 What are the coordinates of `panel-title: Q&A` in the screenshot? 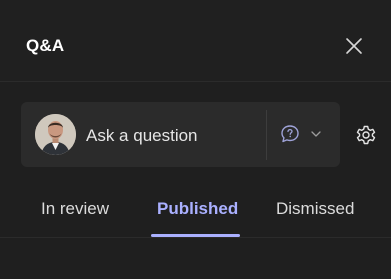 It's located at (45, 45).